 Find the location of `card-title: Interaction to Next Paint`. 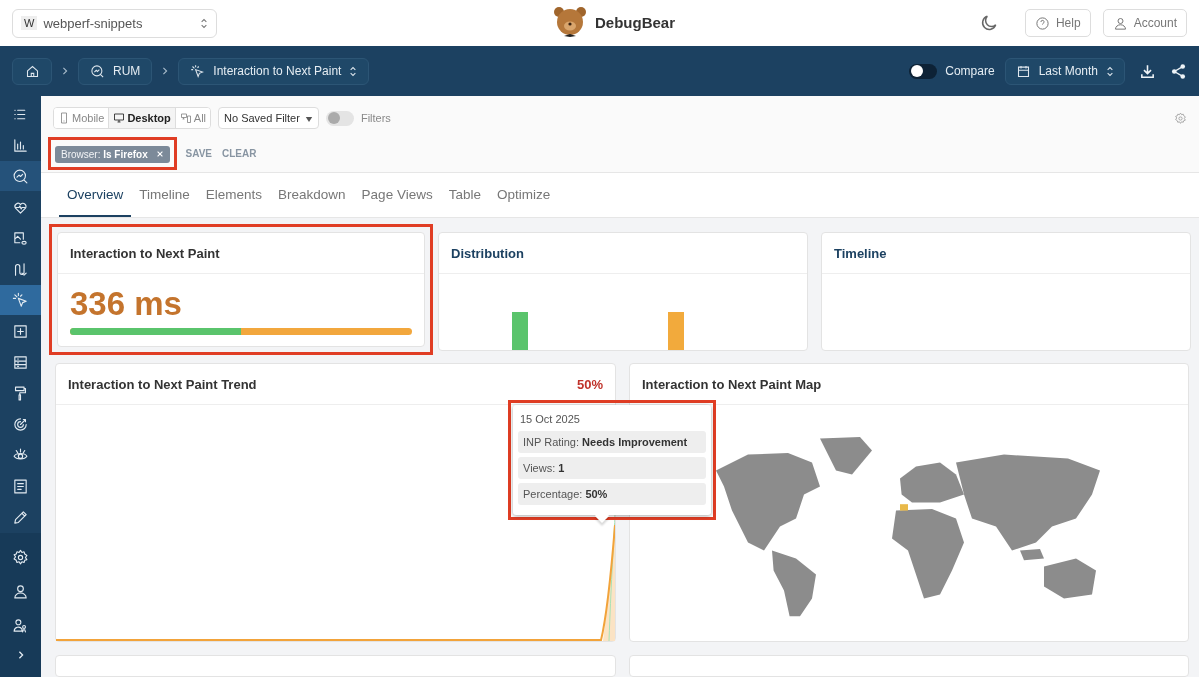

card-title: Interaction to Next Paint is located at coordinates (145, 253).